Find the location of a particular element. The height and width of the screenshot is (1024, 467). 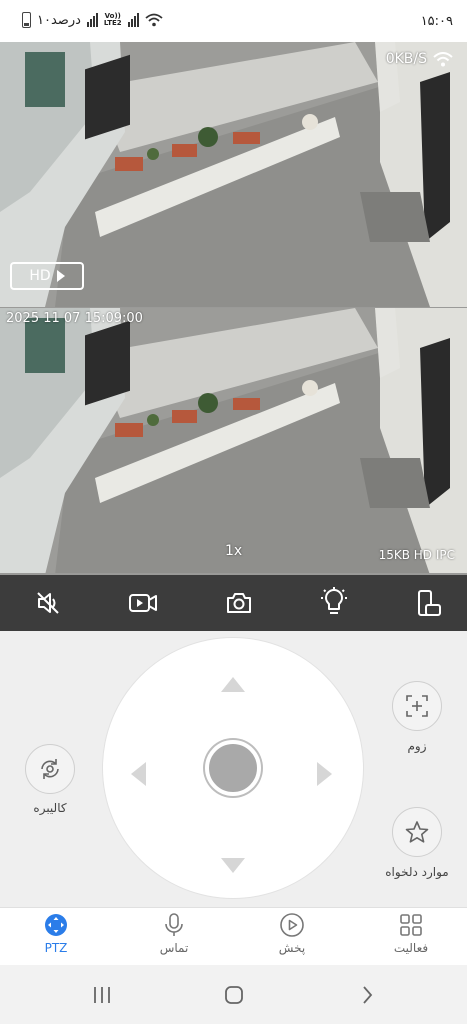

lightbulb-icon is located at coordinates (333, 600).